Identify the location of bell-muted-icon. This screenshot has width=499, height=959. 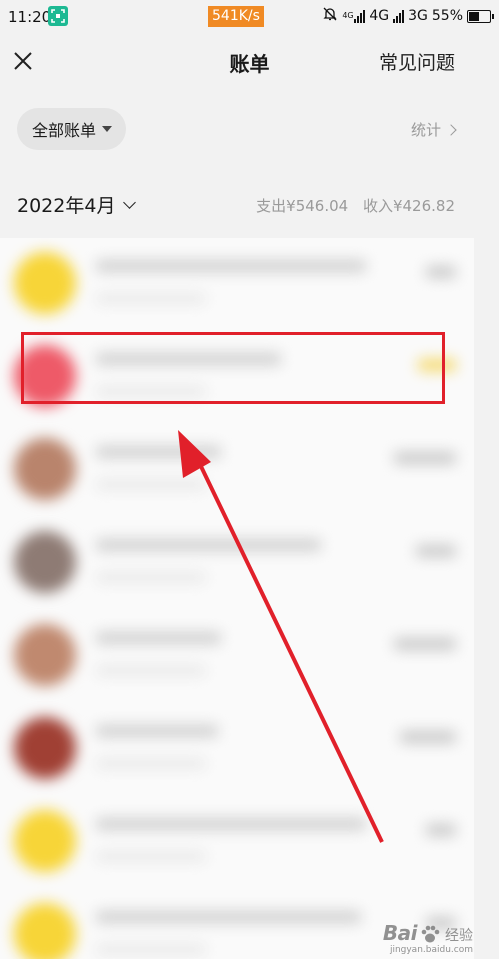
(330, 16).